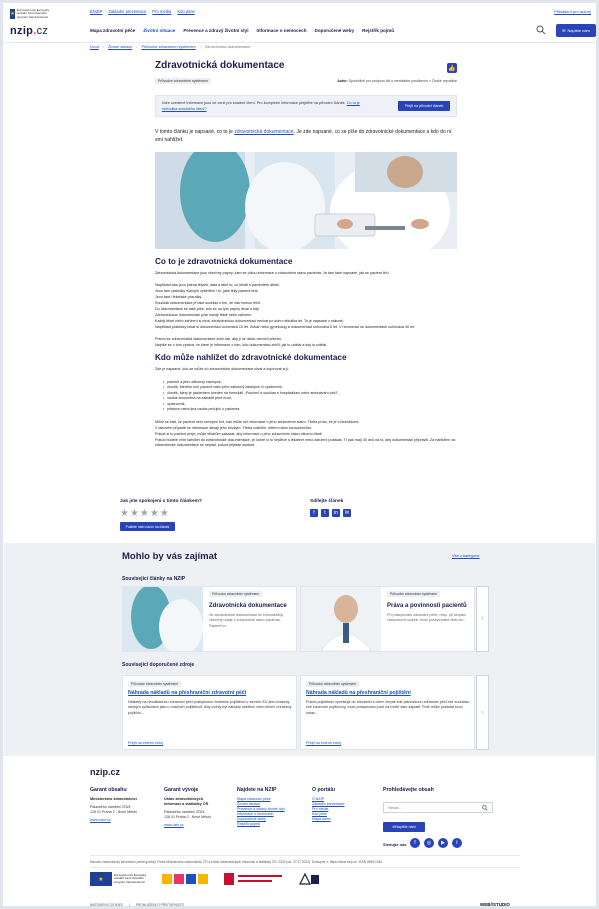 Image resolution: width=599 pixels, height=909 pixels. I want to click on linkedin-icon: in, so click(336, 513).